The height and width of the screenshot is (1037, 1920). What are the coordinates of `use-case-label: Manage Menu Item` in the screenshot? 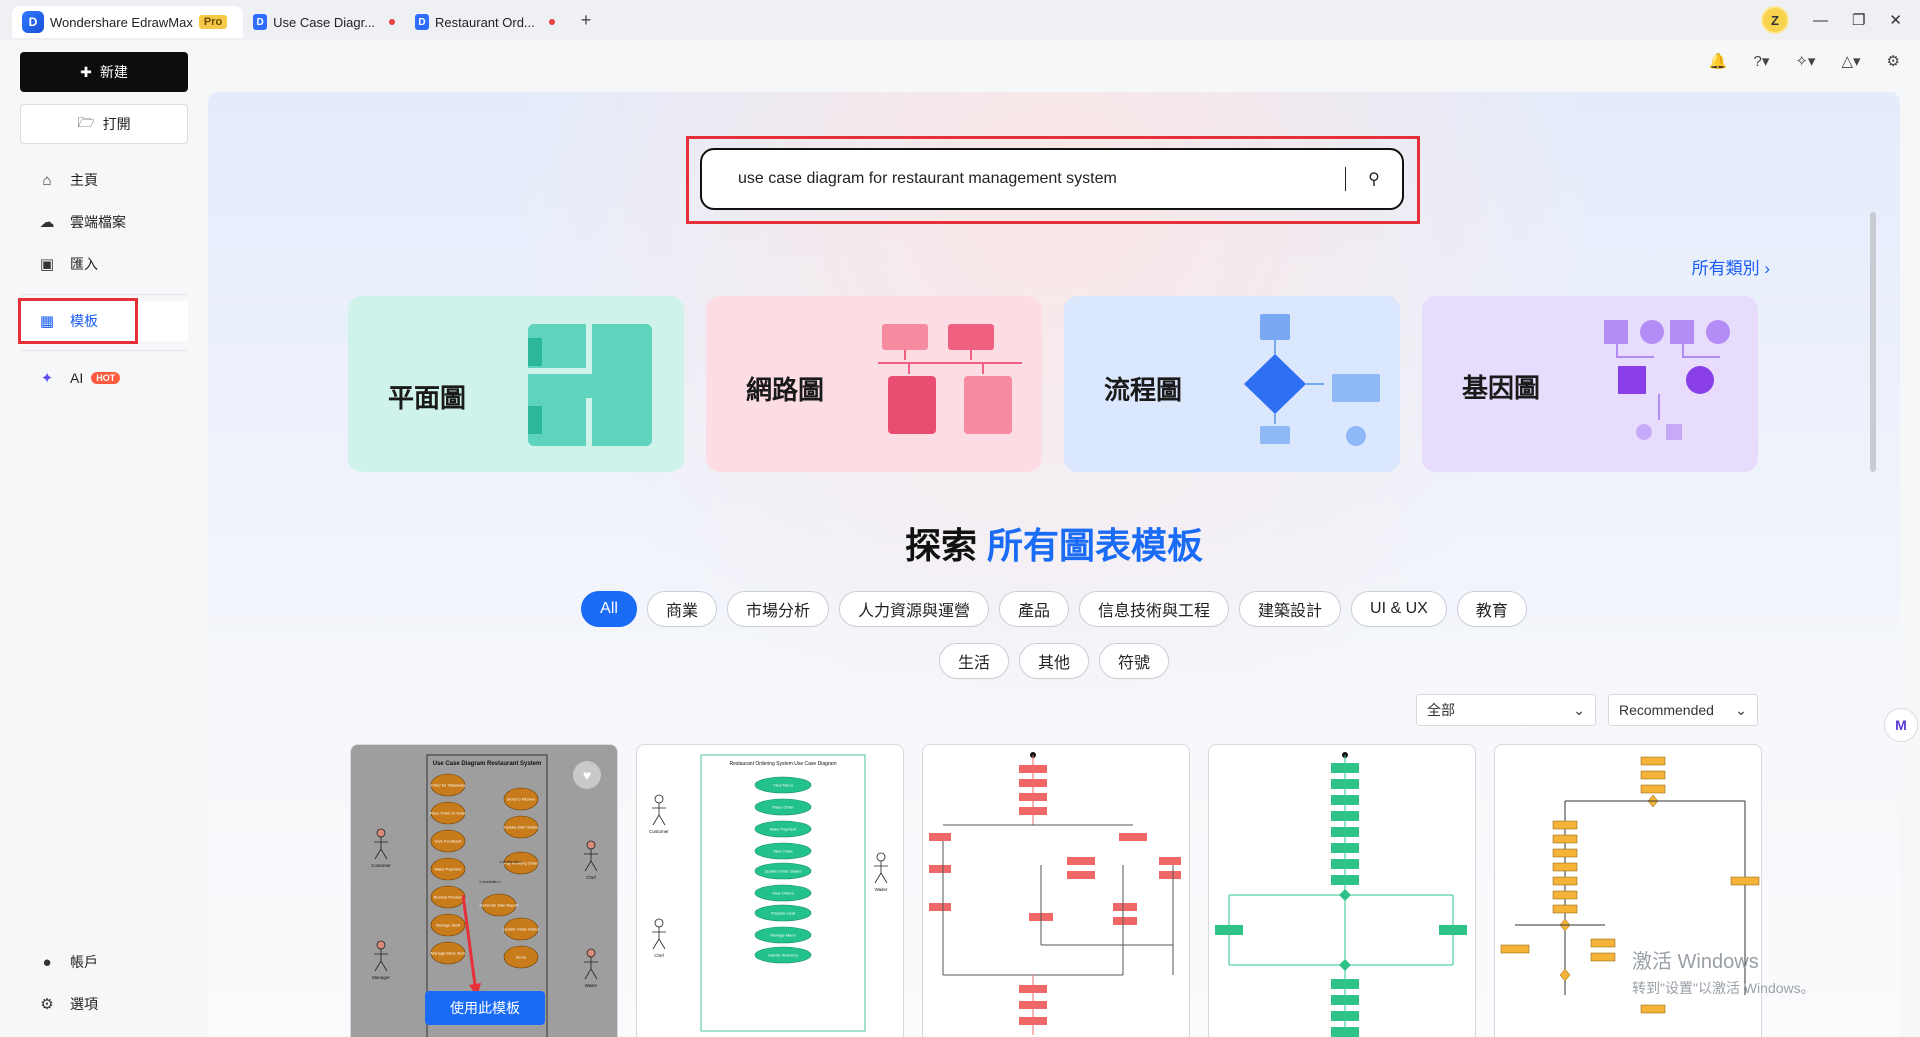 It's located at (448, 953).